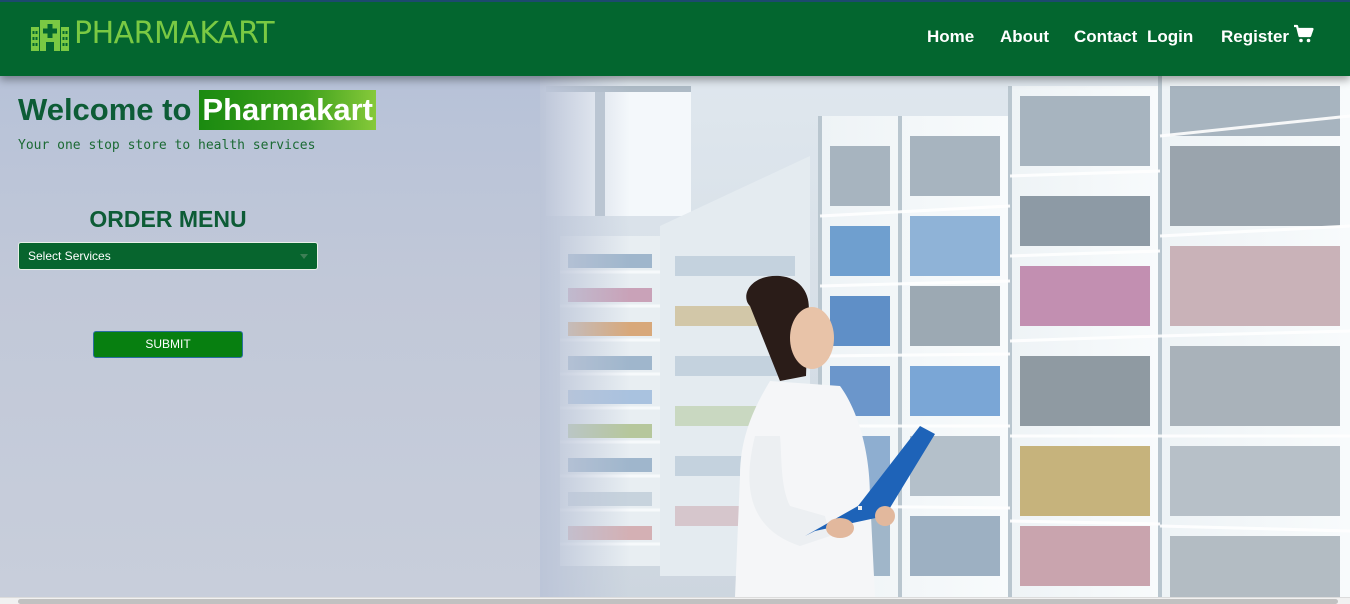  I want to click on nav-register-link: Register, so click(1255, 37).